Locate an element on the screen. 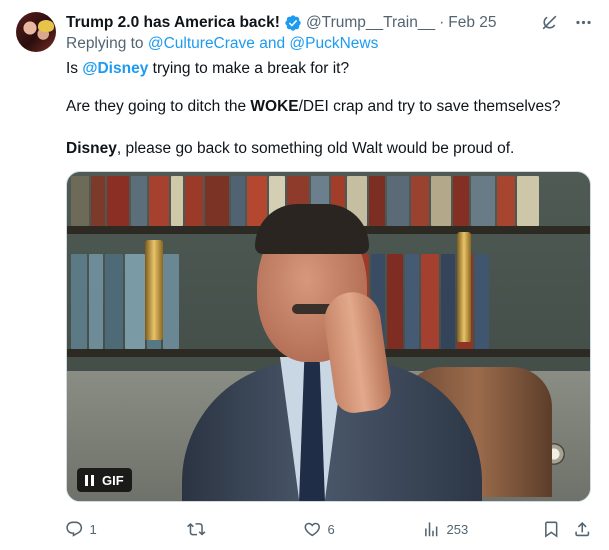 This screenshot has height=550, width=609. like-button: 6 is located at coordinates (319, 529).